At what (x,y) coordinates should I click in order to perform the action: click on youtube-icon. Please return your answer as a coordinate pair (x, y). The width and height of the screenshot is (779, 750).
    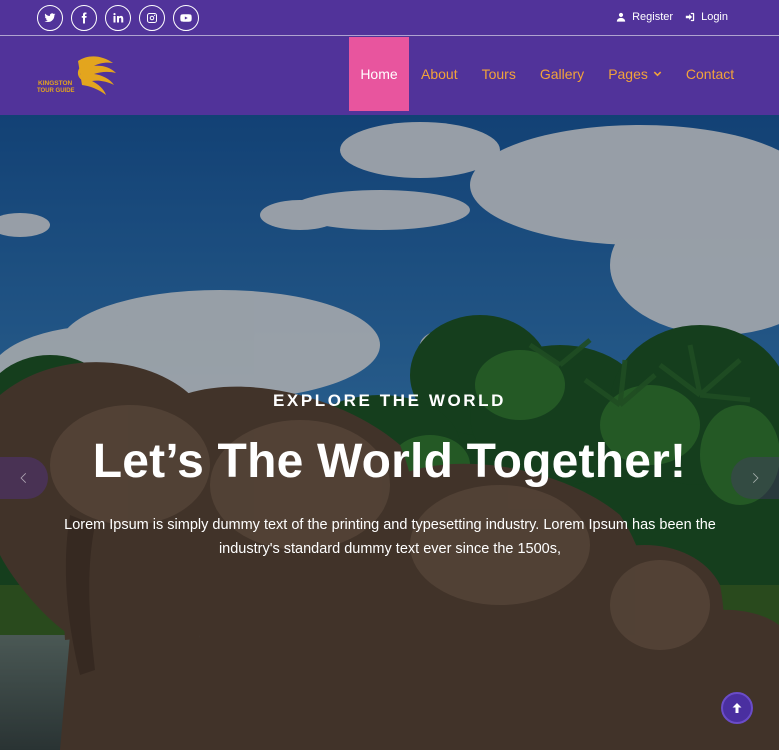
    Looking at the image, I should click on (186, 18).